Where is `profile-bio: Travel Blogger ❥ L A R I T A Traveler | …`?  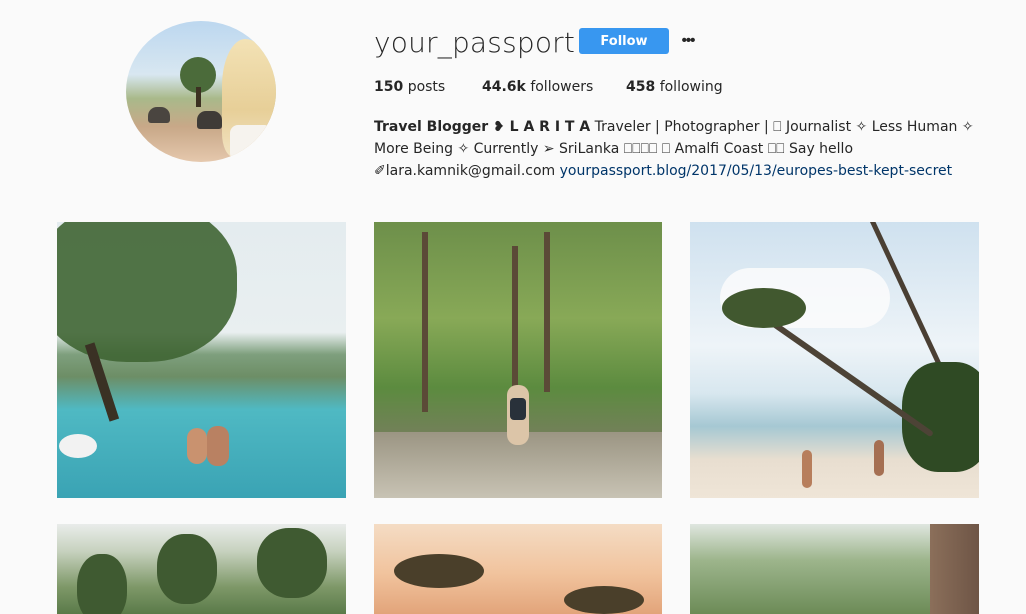 profile-bio: Travel Blogger ❥ L A R I T A Traveler | … is located at coordinates (679, 149).